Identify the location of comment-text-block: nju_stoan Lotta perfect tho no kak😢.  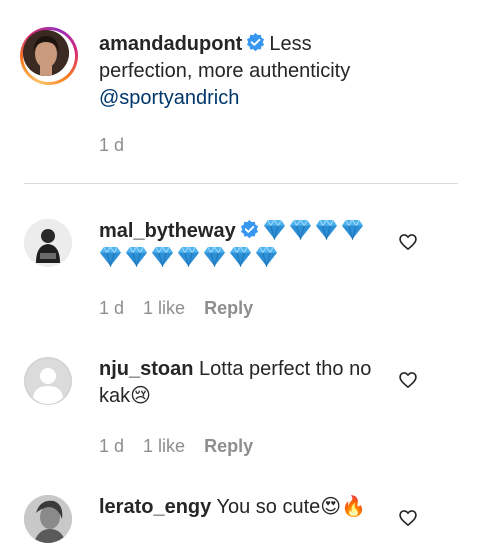
(239, 383).